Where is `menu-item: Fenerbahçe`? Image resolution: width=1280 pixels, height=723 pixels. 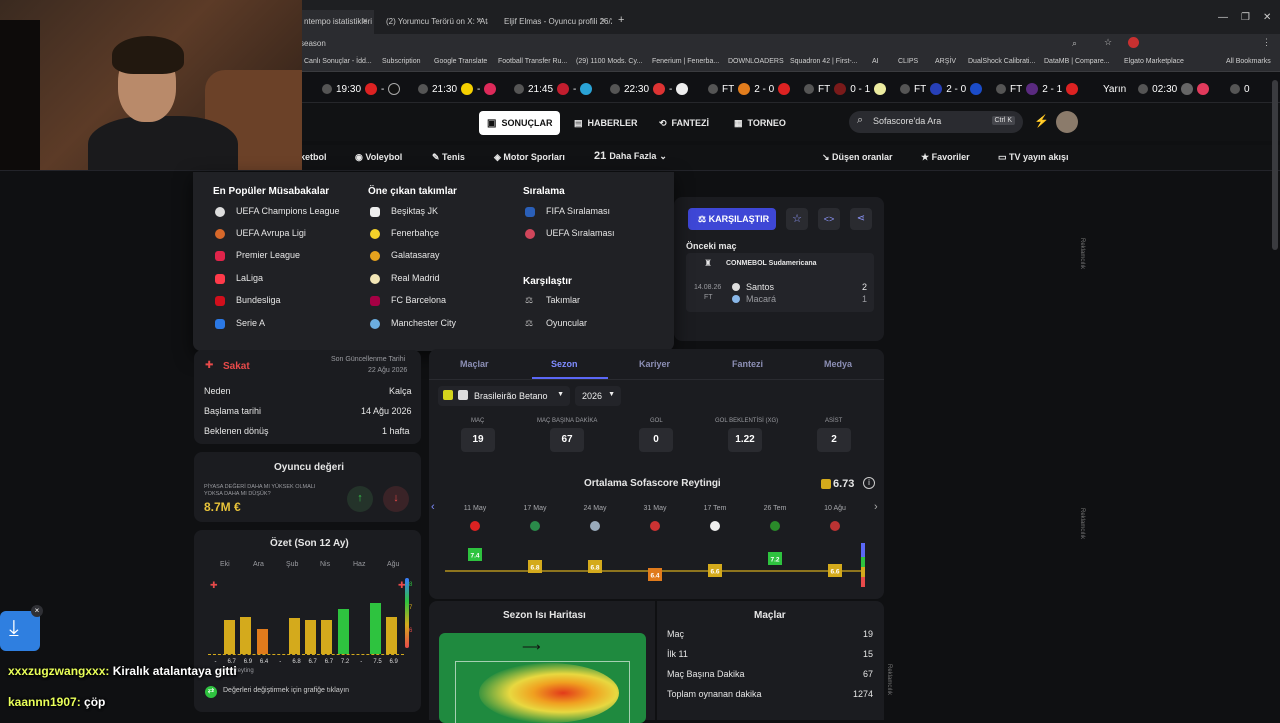 menu-item: Fenerbahçe is located at coordinates (415, 233).